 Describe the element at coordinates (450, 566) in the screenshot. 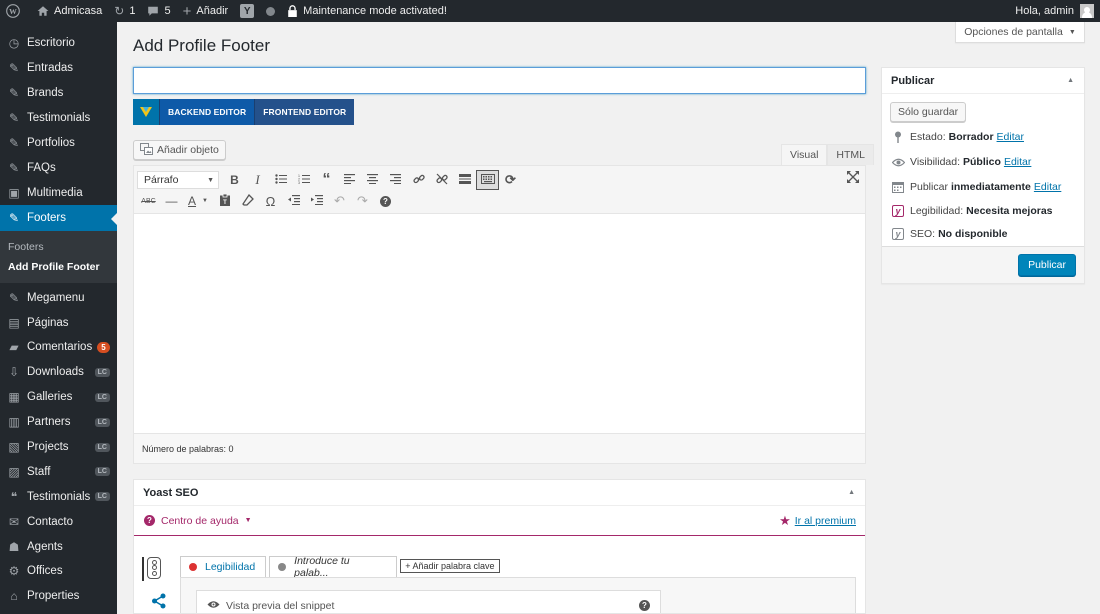

I see `add-keyword-button: + Añadir palabra clave` at that location.